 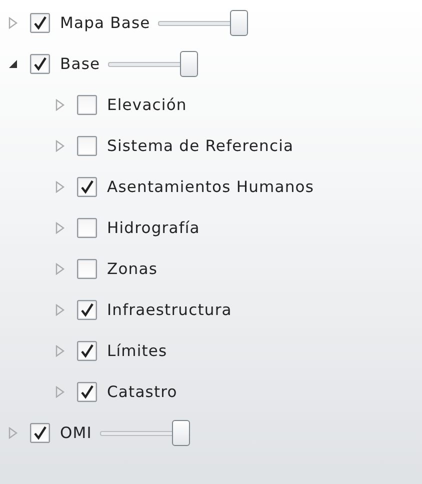 I want to click on layer-label: Zonas, so click(x=132, y=269).